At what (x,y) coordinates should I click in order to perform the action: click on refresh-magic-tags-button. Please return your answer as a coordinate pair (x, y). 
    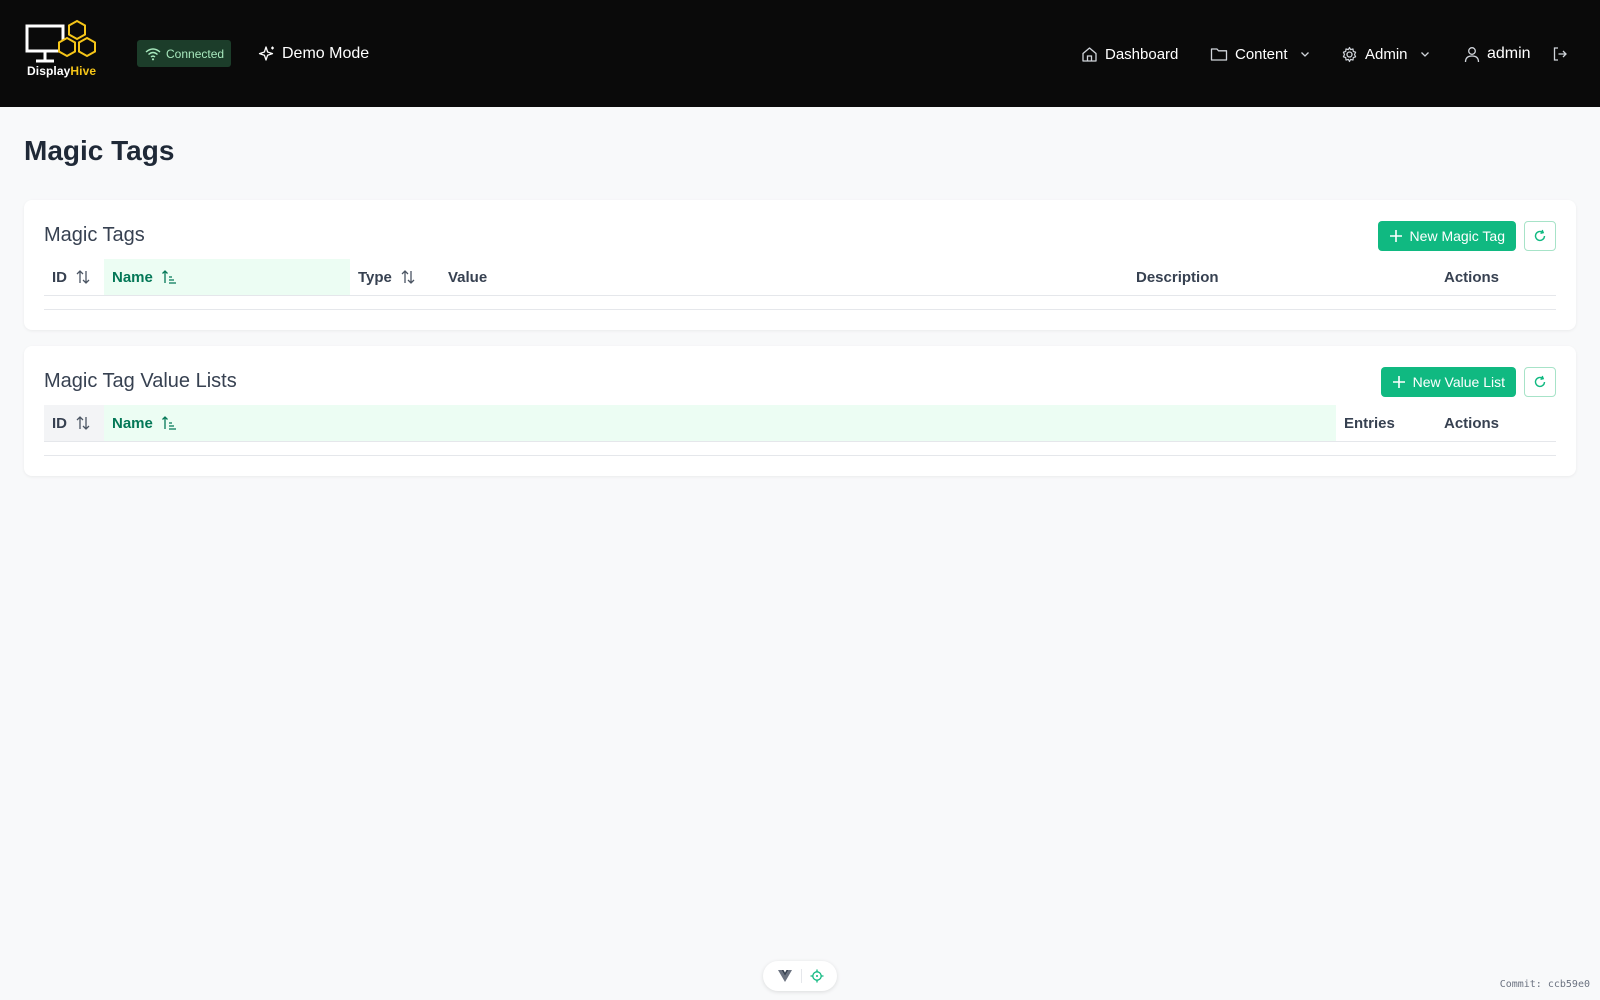
    Looking at the image, I should click on (1540, 236).